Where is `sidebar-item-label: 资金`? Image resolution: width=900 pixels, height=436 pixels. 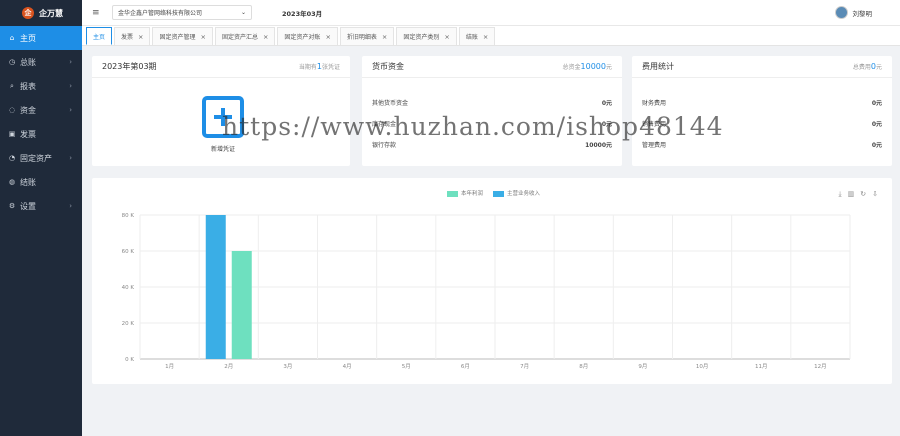
sidebar-item-label: 资金 is located at coordinates (28, 110).